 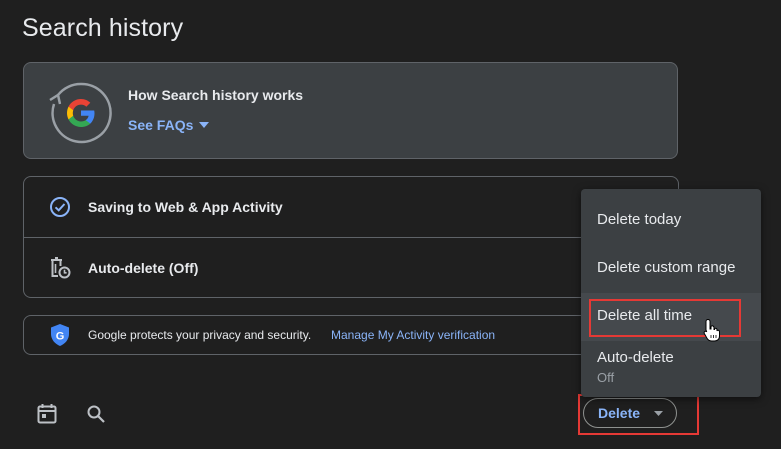 I want to click on hand-cursor-icon, so click(x=712, y=330).